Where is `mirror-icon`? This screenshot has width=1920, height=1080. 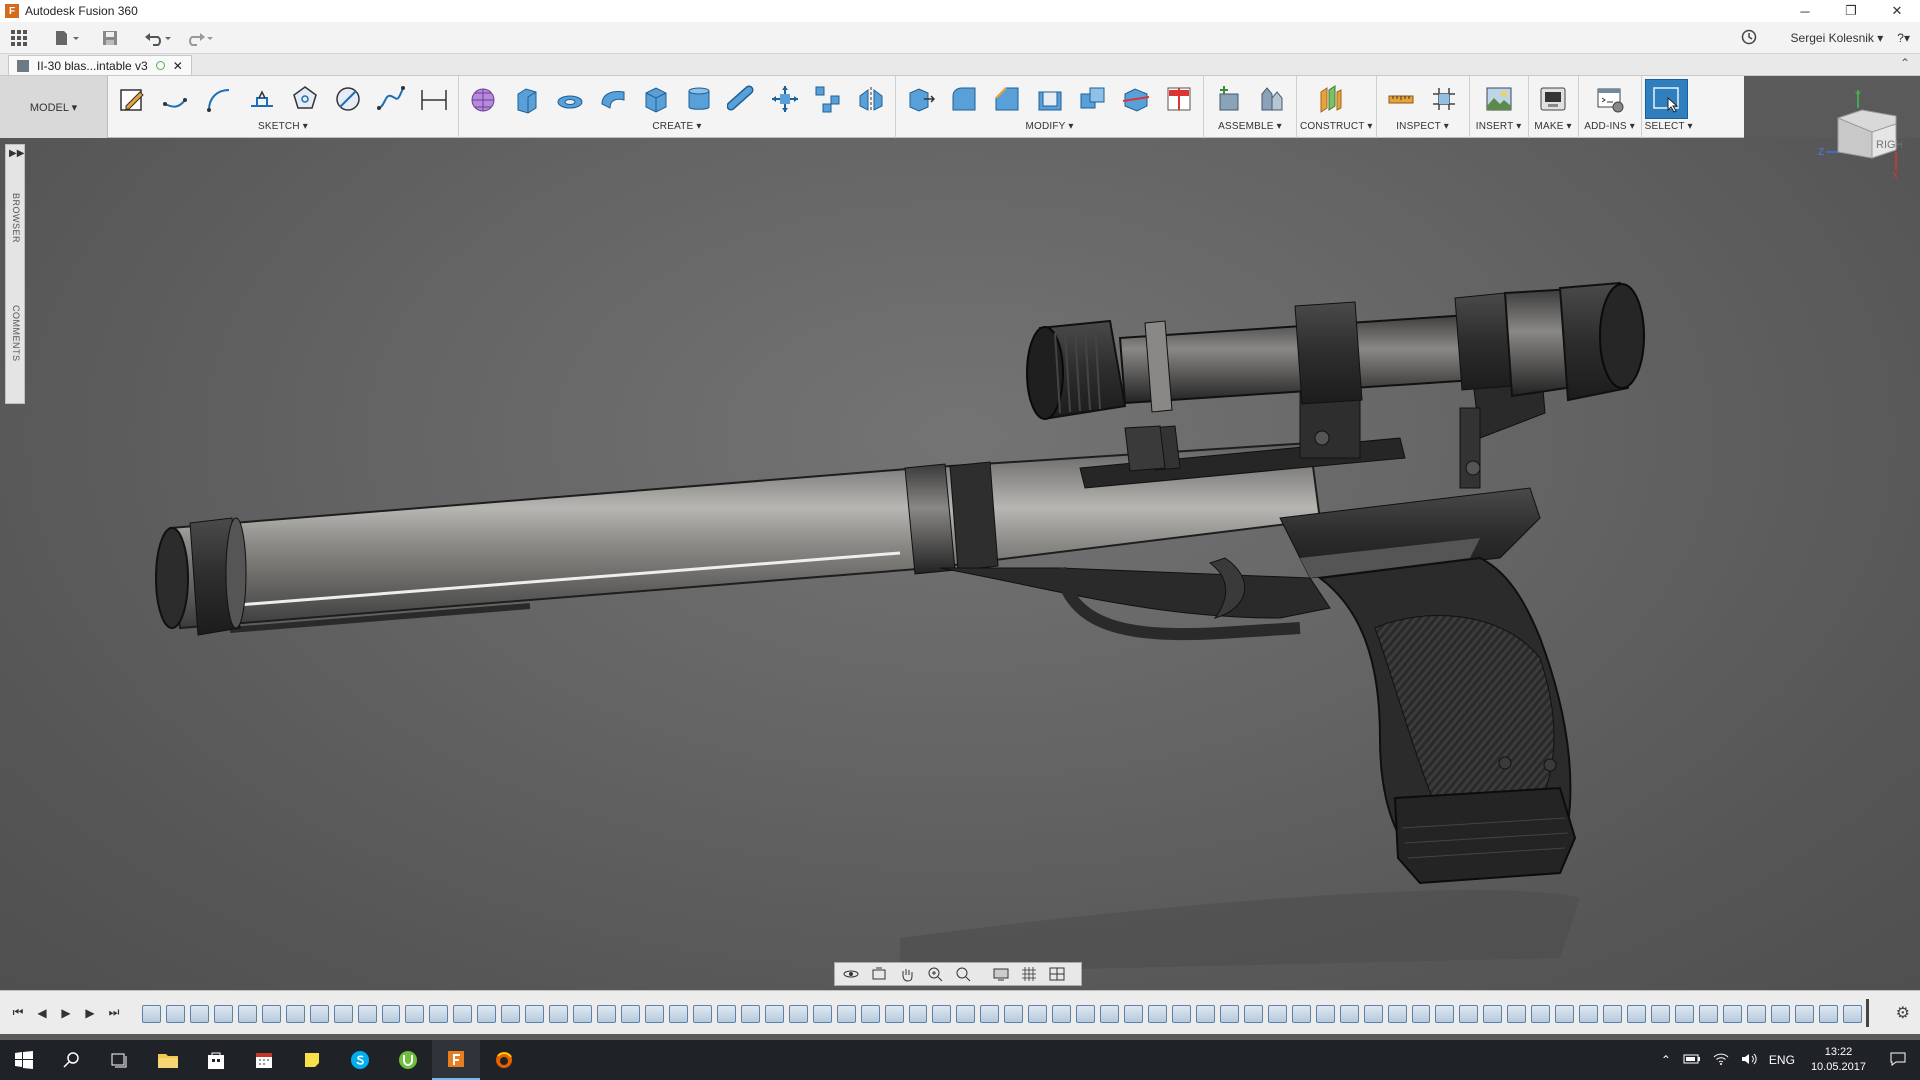 mirror-icon is located at coordinates (870, 99).